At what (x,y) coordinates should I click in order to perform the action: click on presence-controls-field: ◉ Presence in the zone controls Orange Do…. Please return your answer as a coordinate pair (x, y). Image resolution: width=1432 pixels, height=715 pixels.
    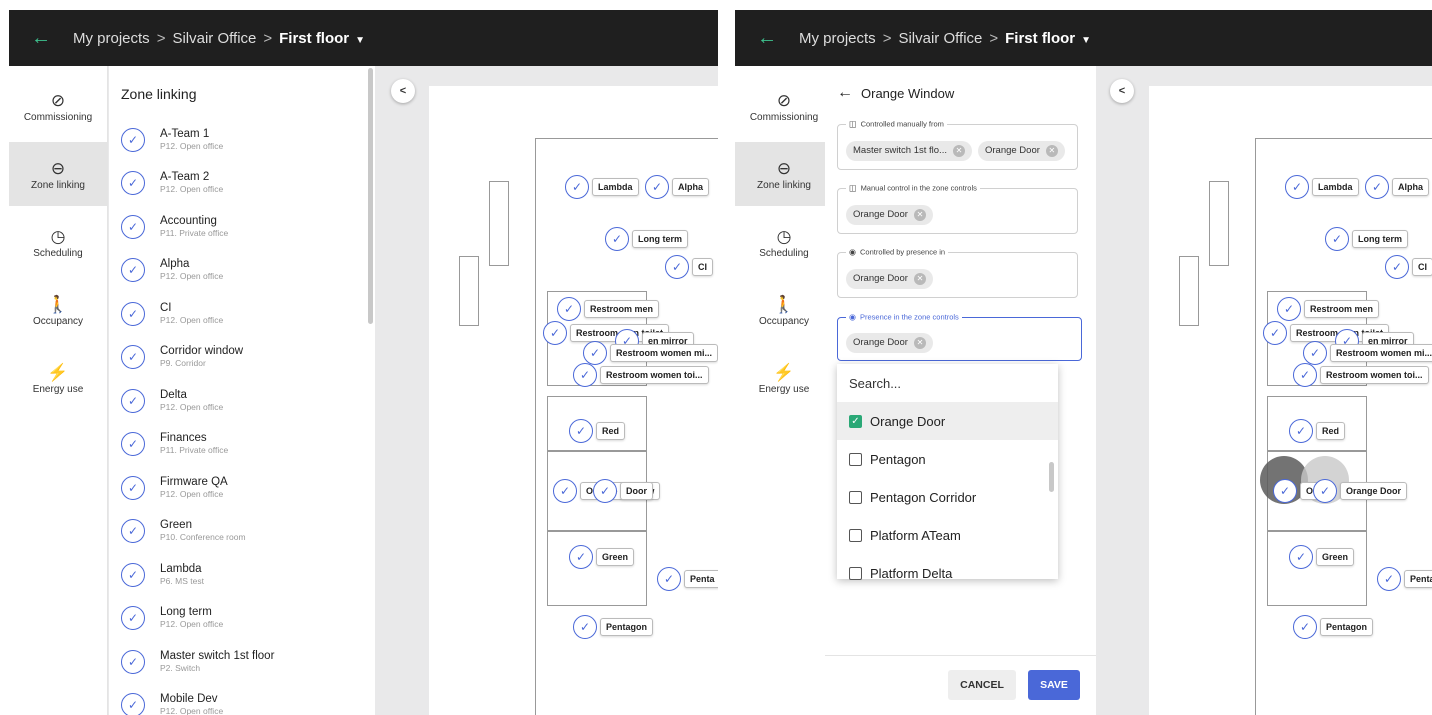
    Looking at the image, I should click on (959, 336).